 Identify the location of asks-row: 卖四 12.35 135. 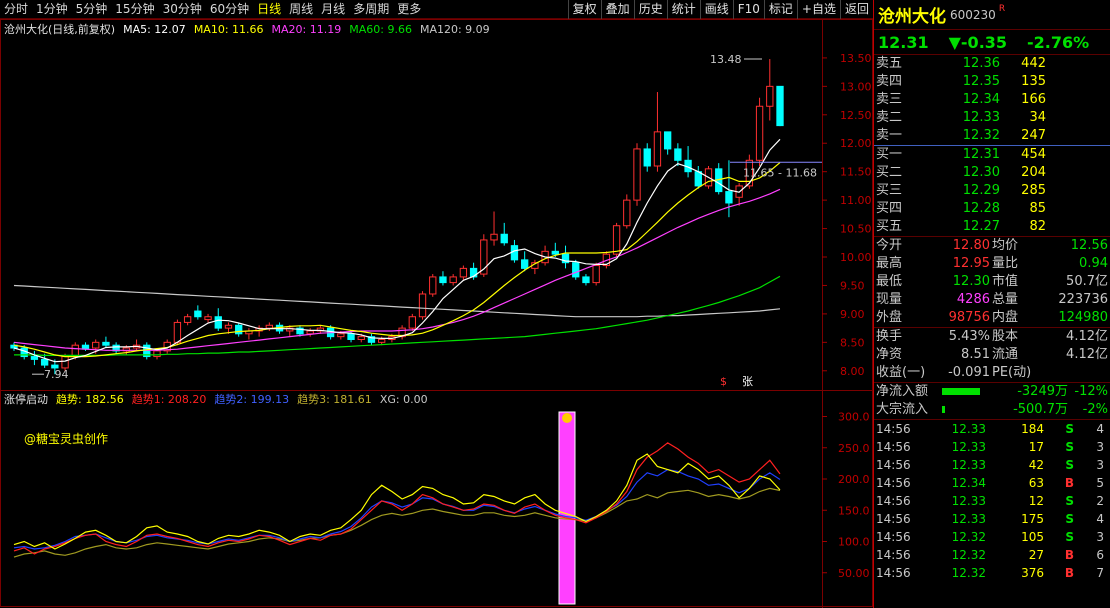
(992, 82).